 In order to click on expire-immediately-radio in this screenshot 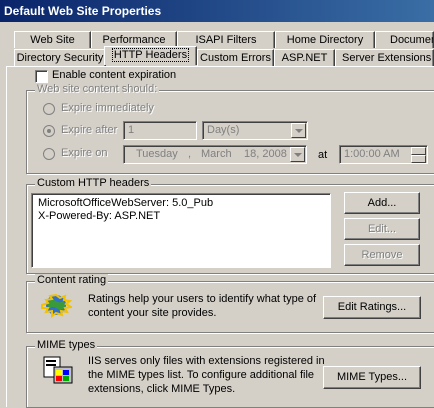, I will do `click(49, 109)`.